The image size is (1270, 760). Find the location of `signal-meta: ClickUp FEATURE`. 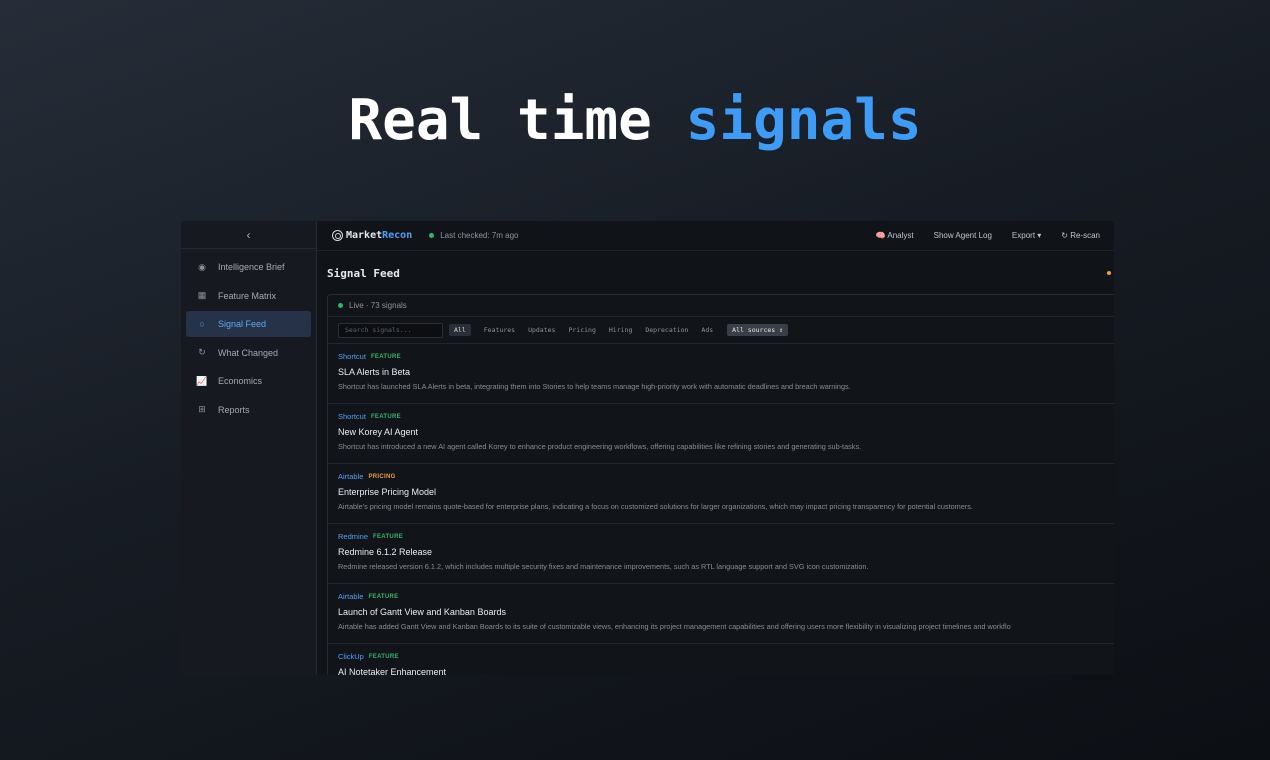

signal-meta: ClickUp FEATURE is located at coordinates (726, 656).